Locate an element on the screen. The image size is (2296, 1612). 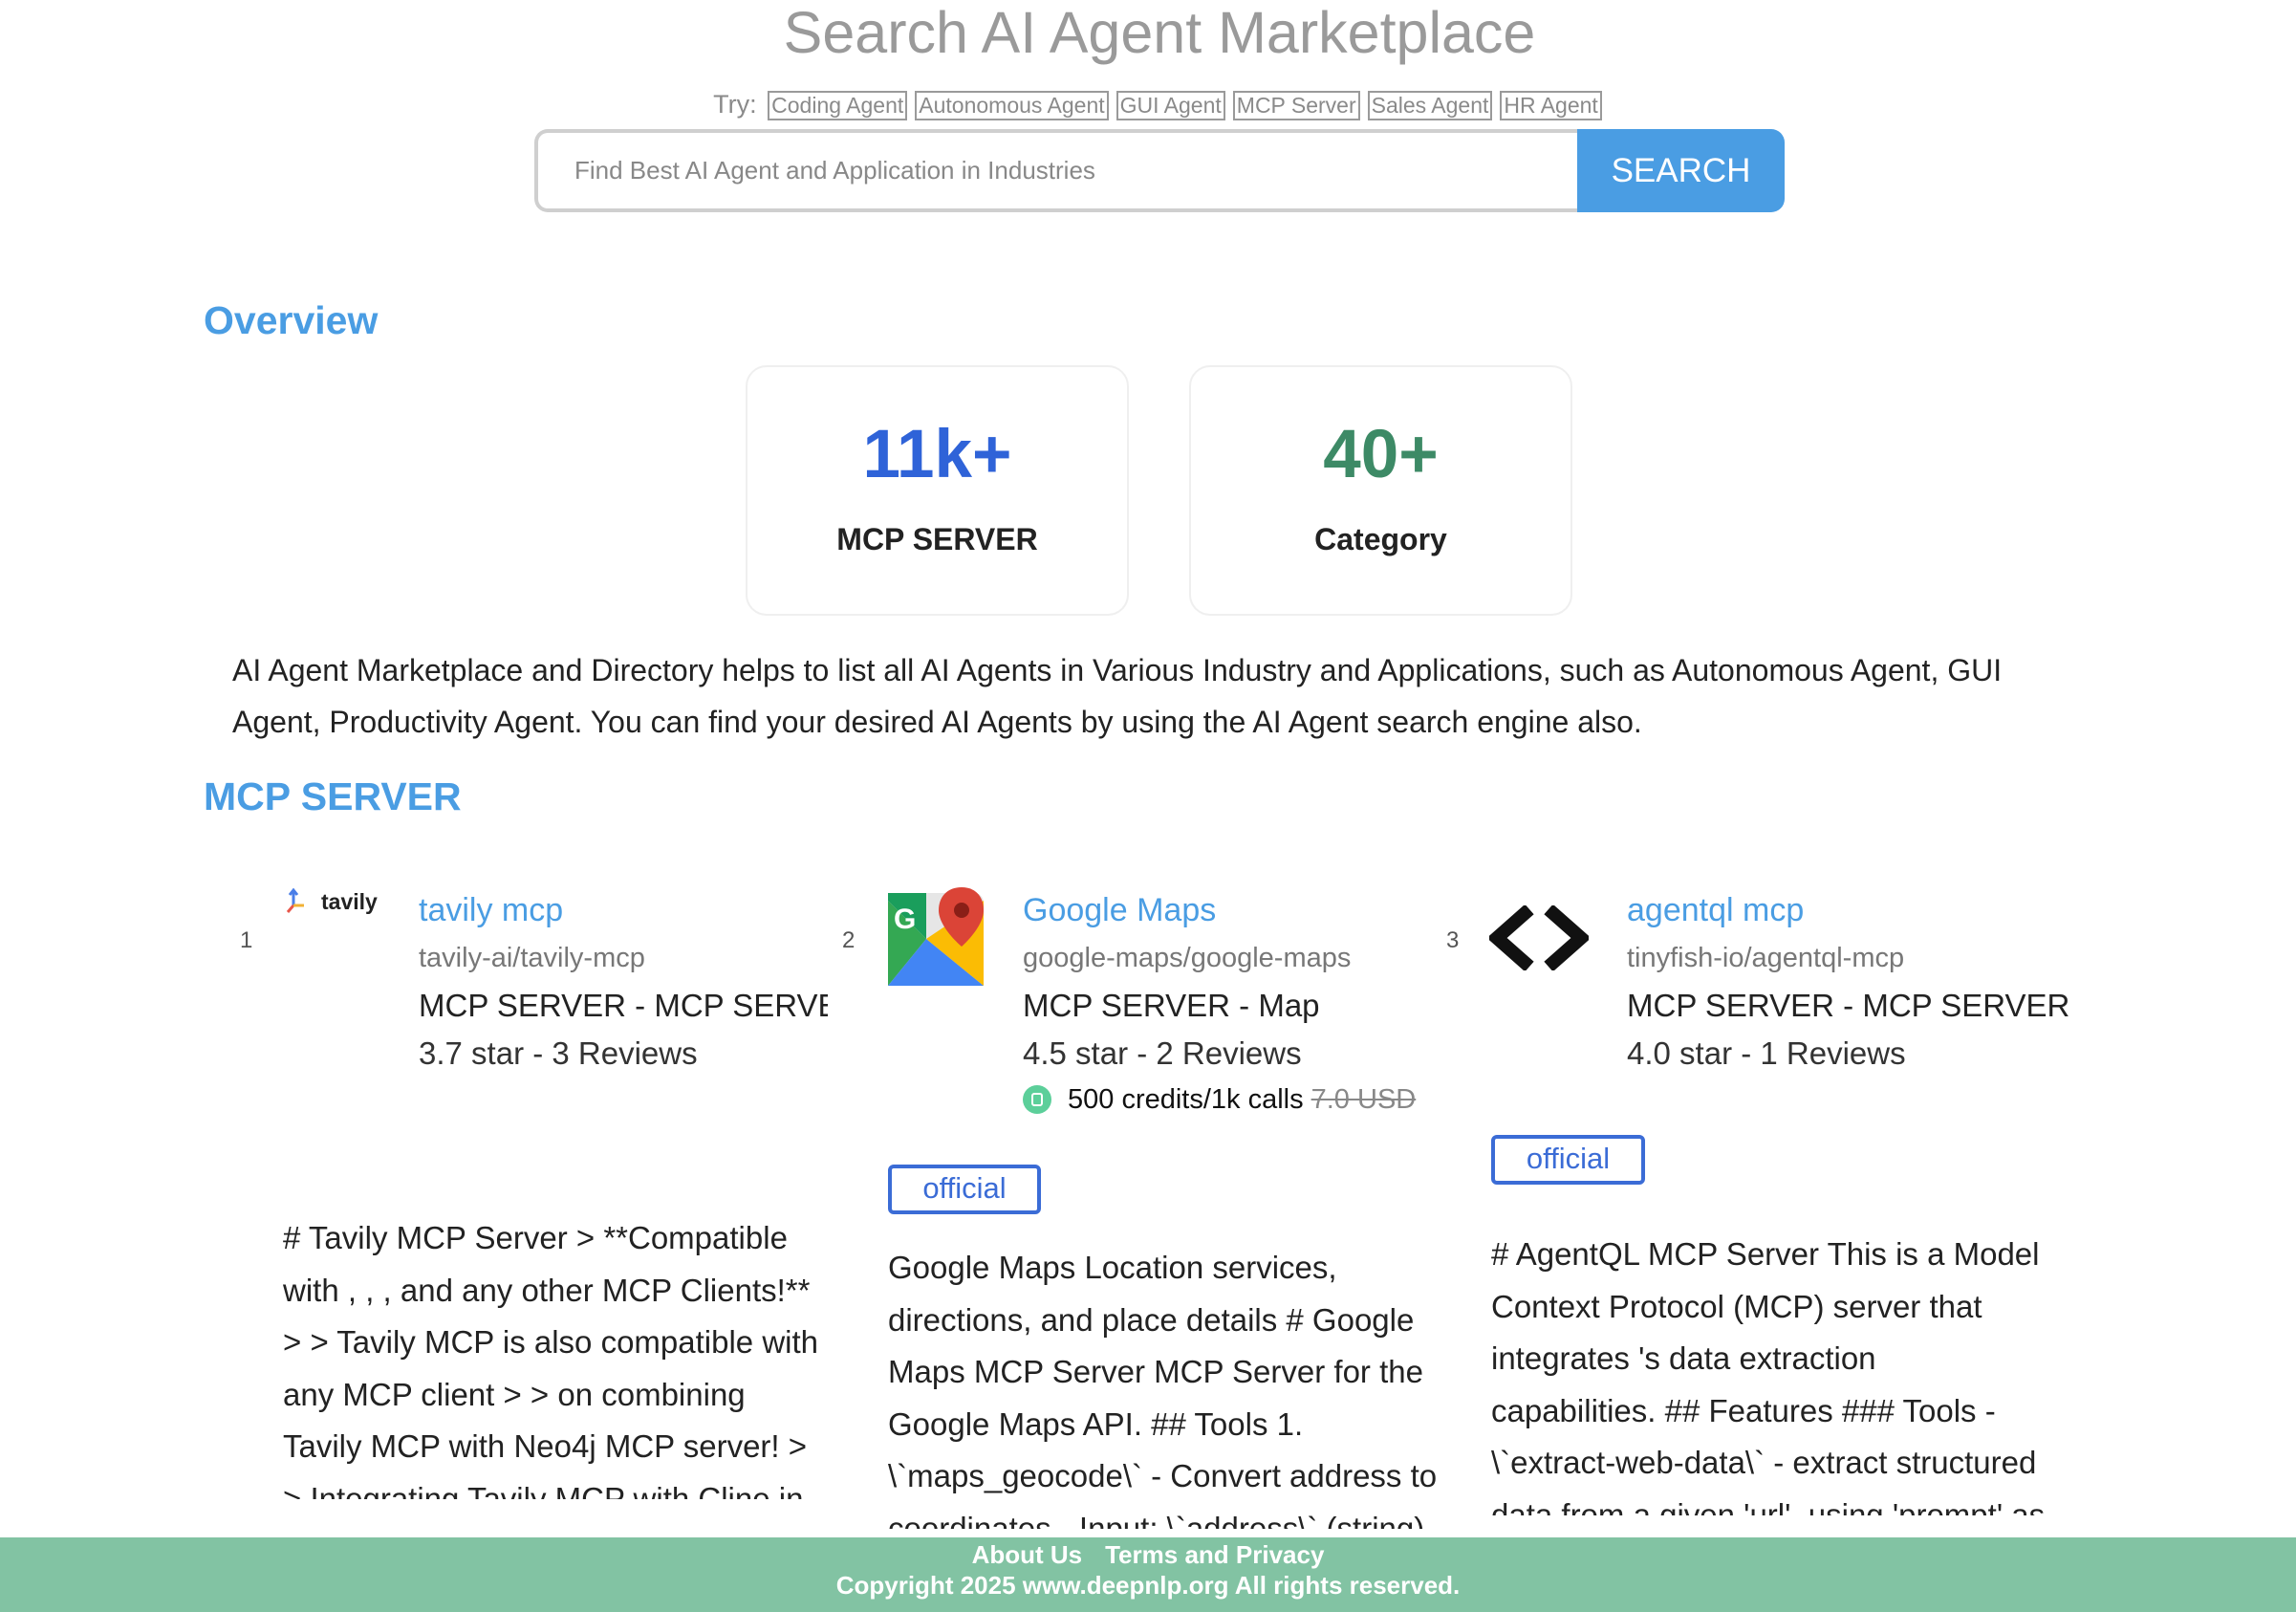
tavily-logo-icon: tavily is located at coordinates (332, 903).